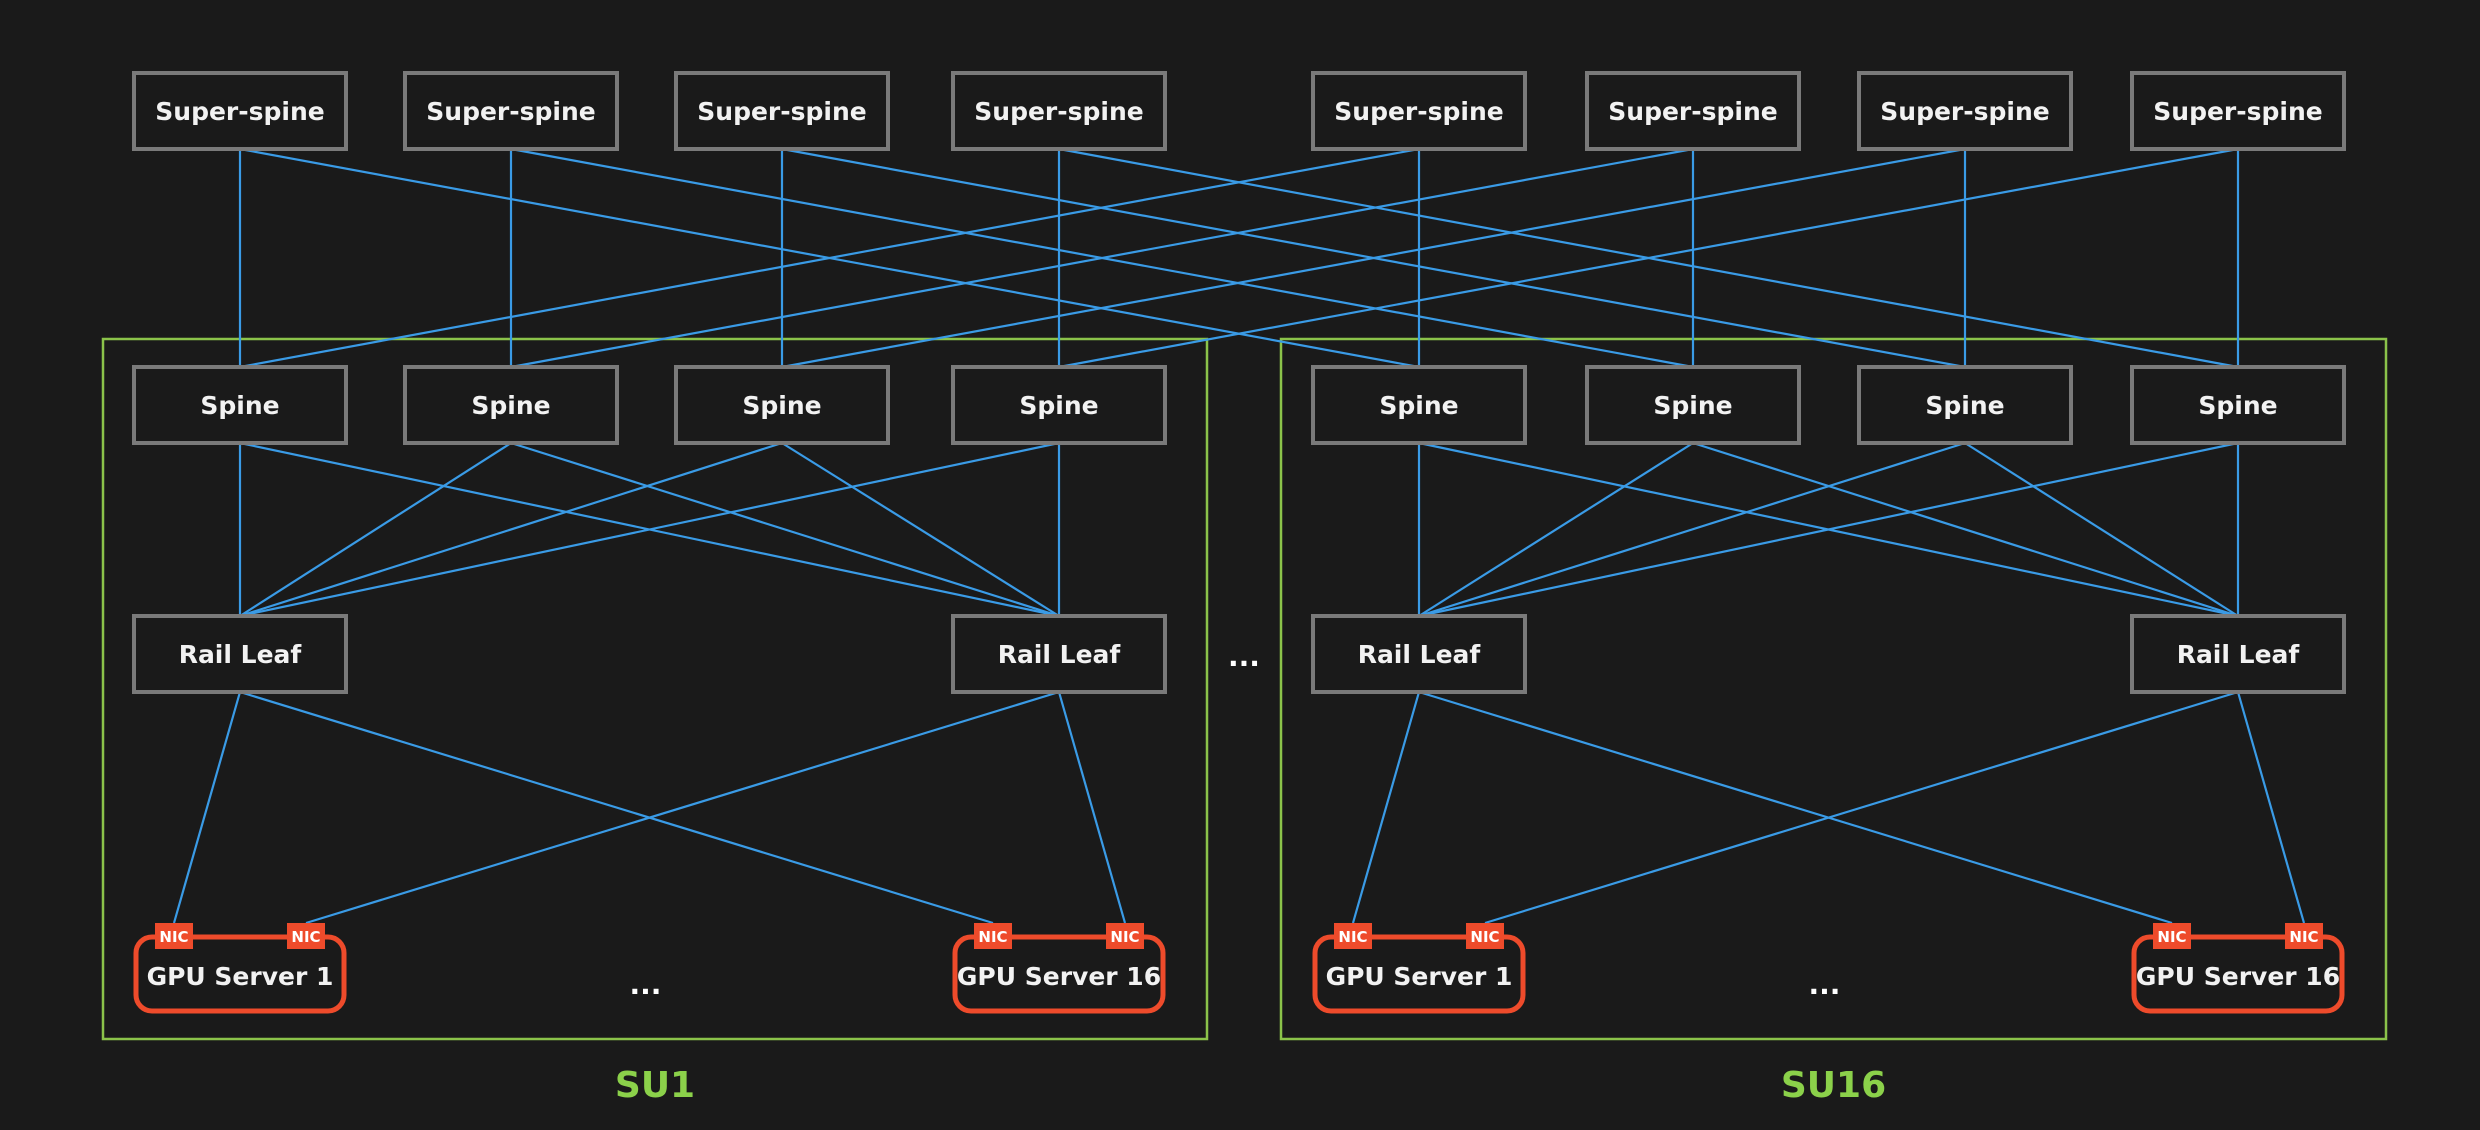  I want to click on su1-gpu-server-16-nic-1: NIC, so click(993, 936).